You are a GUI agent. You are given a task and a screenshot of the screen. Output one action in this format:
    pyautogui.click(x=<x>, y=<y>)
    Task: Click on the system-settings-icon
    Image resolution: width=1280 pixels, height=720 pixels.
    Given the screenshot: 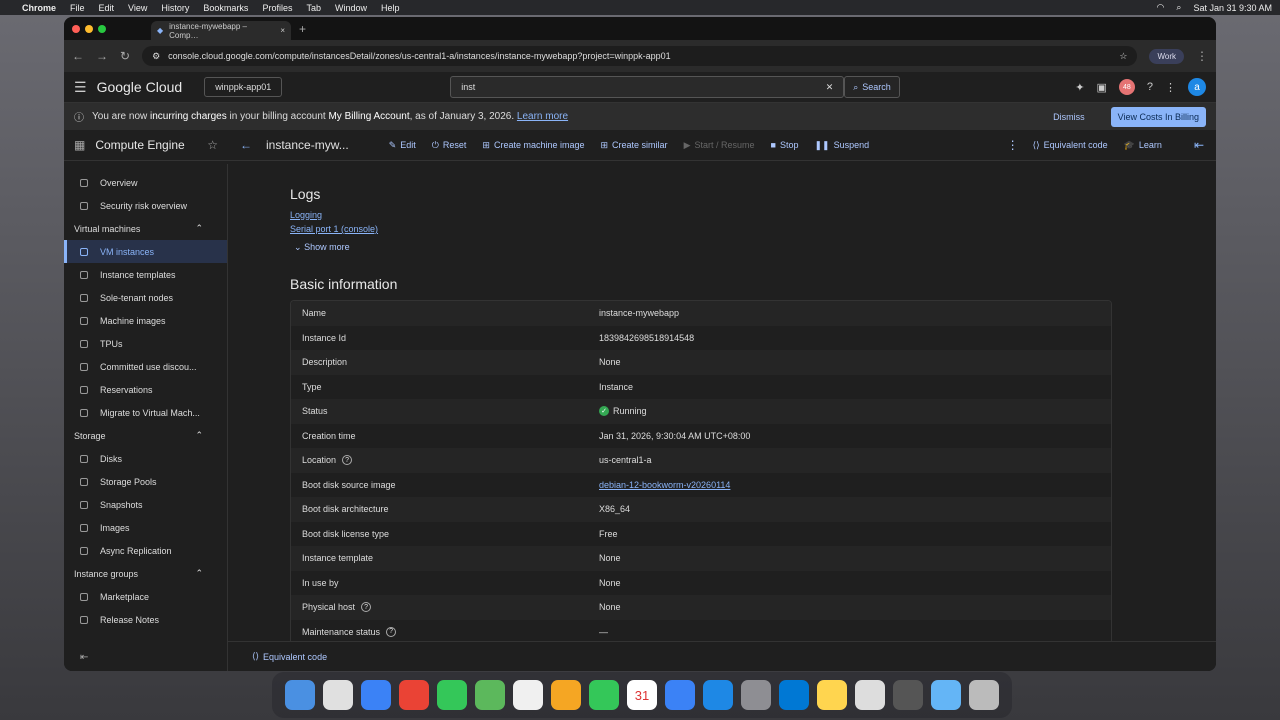 What is the action you would take?
    pyautogui.click(x=756, y=695)
    